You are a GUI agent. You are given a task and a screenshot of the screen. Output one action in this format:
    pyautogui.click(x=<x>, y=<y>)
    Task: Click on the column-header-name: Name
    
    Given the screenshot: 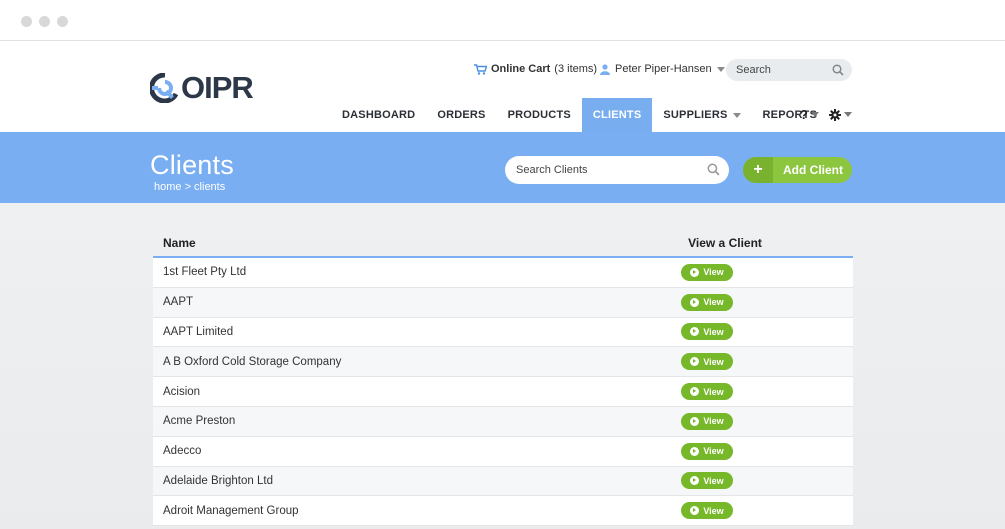 What is the action you would take?
    pyautogui.click(x=411, y=243)
    